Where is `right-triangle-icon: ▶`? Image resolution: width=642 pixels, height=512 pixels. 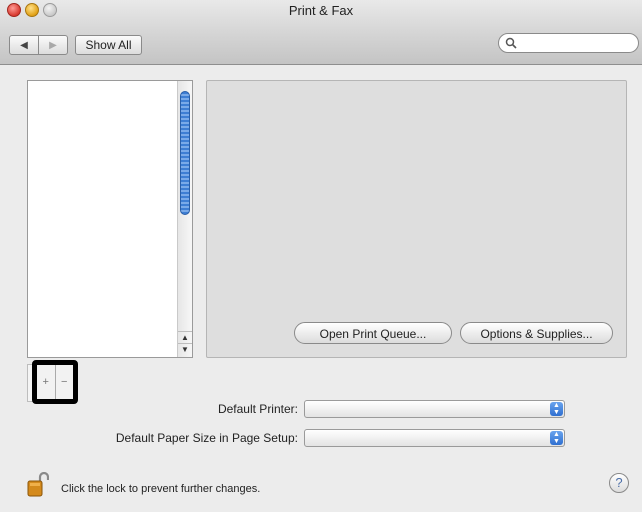
right-triangle-icon: ▶ is located at coordinates (53, 45).